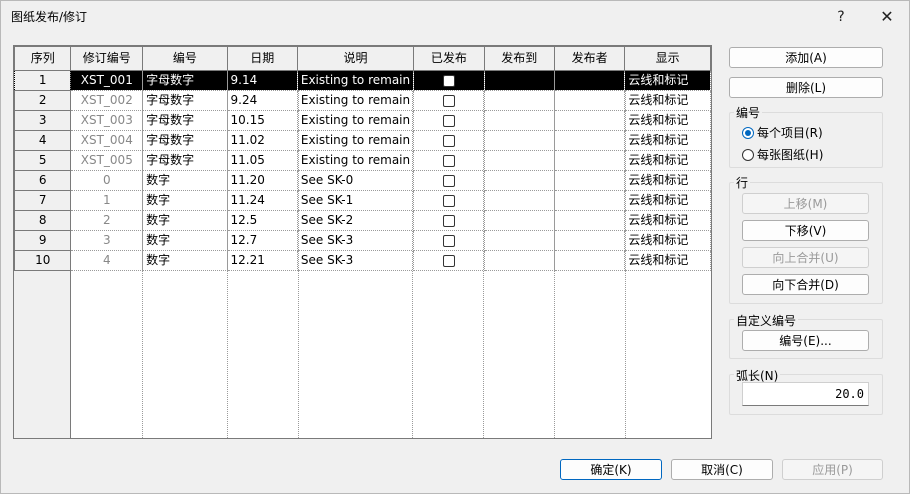  What do you see at coordinates (262, 200) in the screenshot?
I see `row-date: 11.24` at bounding box center [262, 200].